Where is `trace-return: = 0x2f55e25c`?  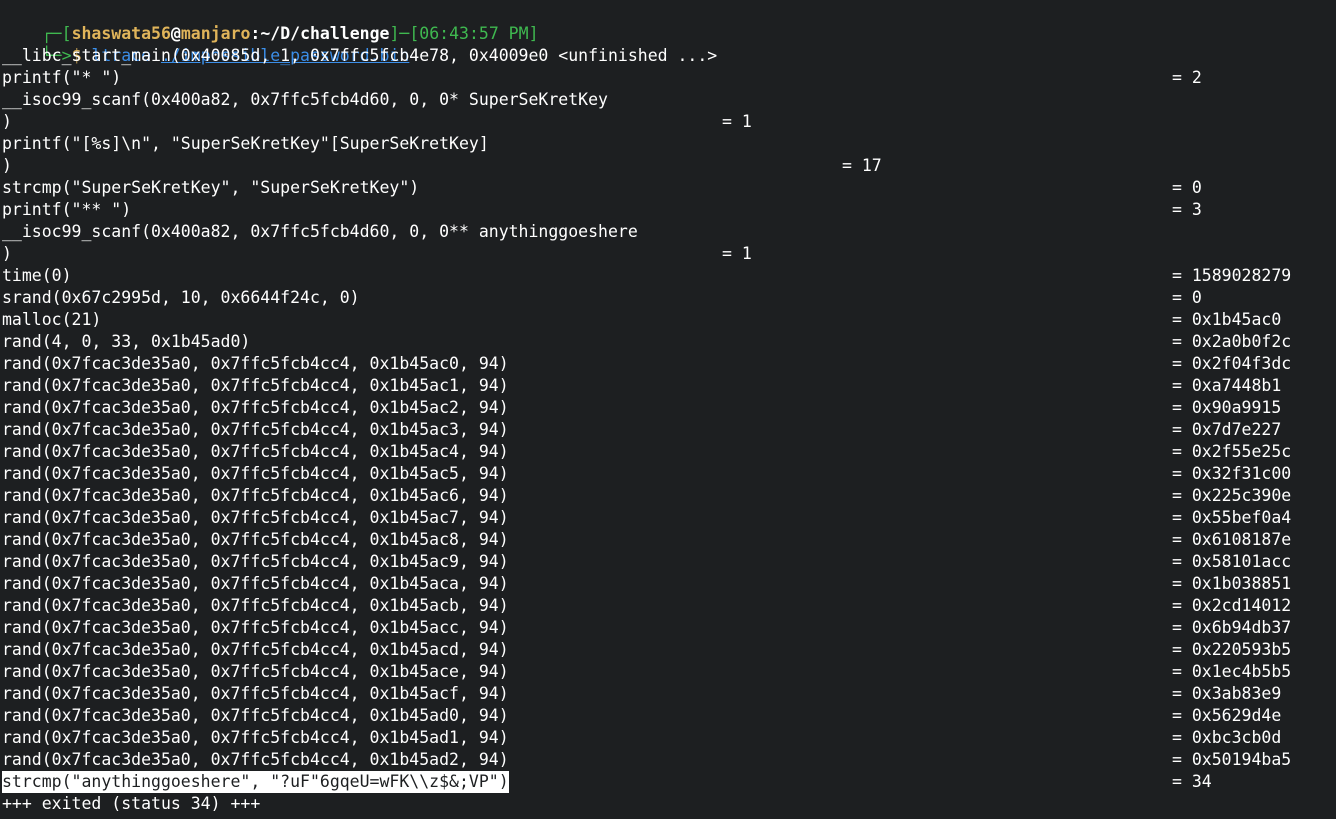 trace-return: = 0x2f55e25c is located at coordinates (1232, 451).